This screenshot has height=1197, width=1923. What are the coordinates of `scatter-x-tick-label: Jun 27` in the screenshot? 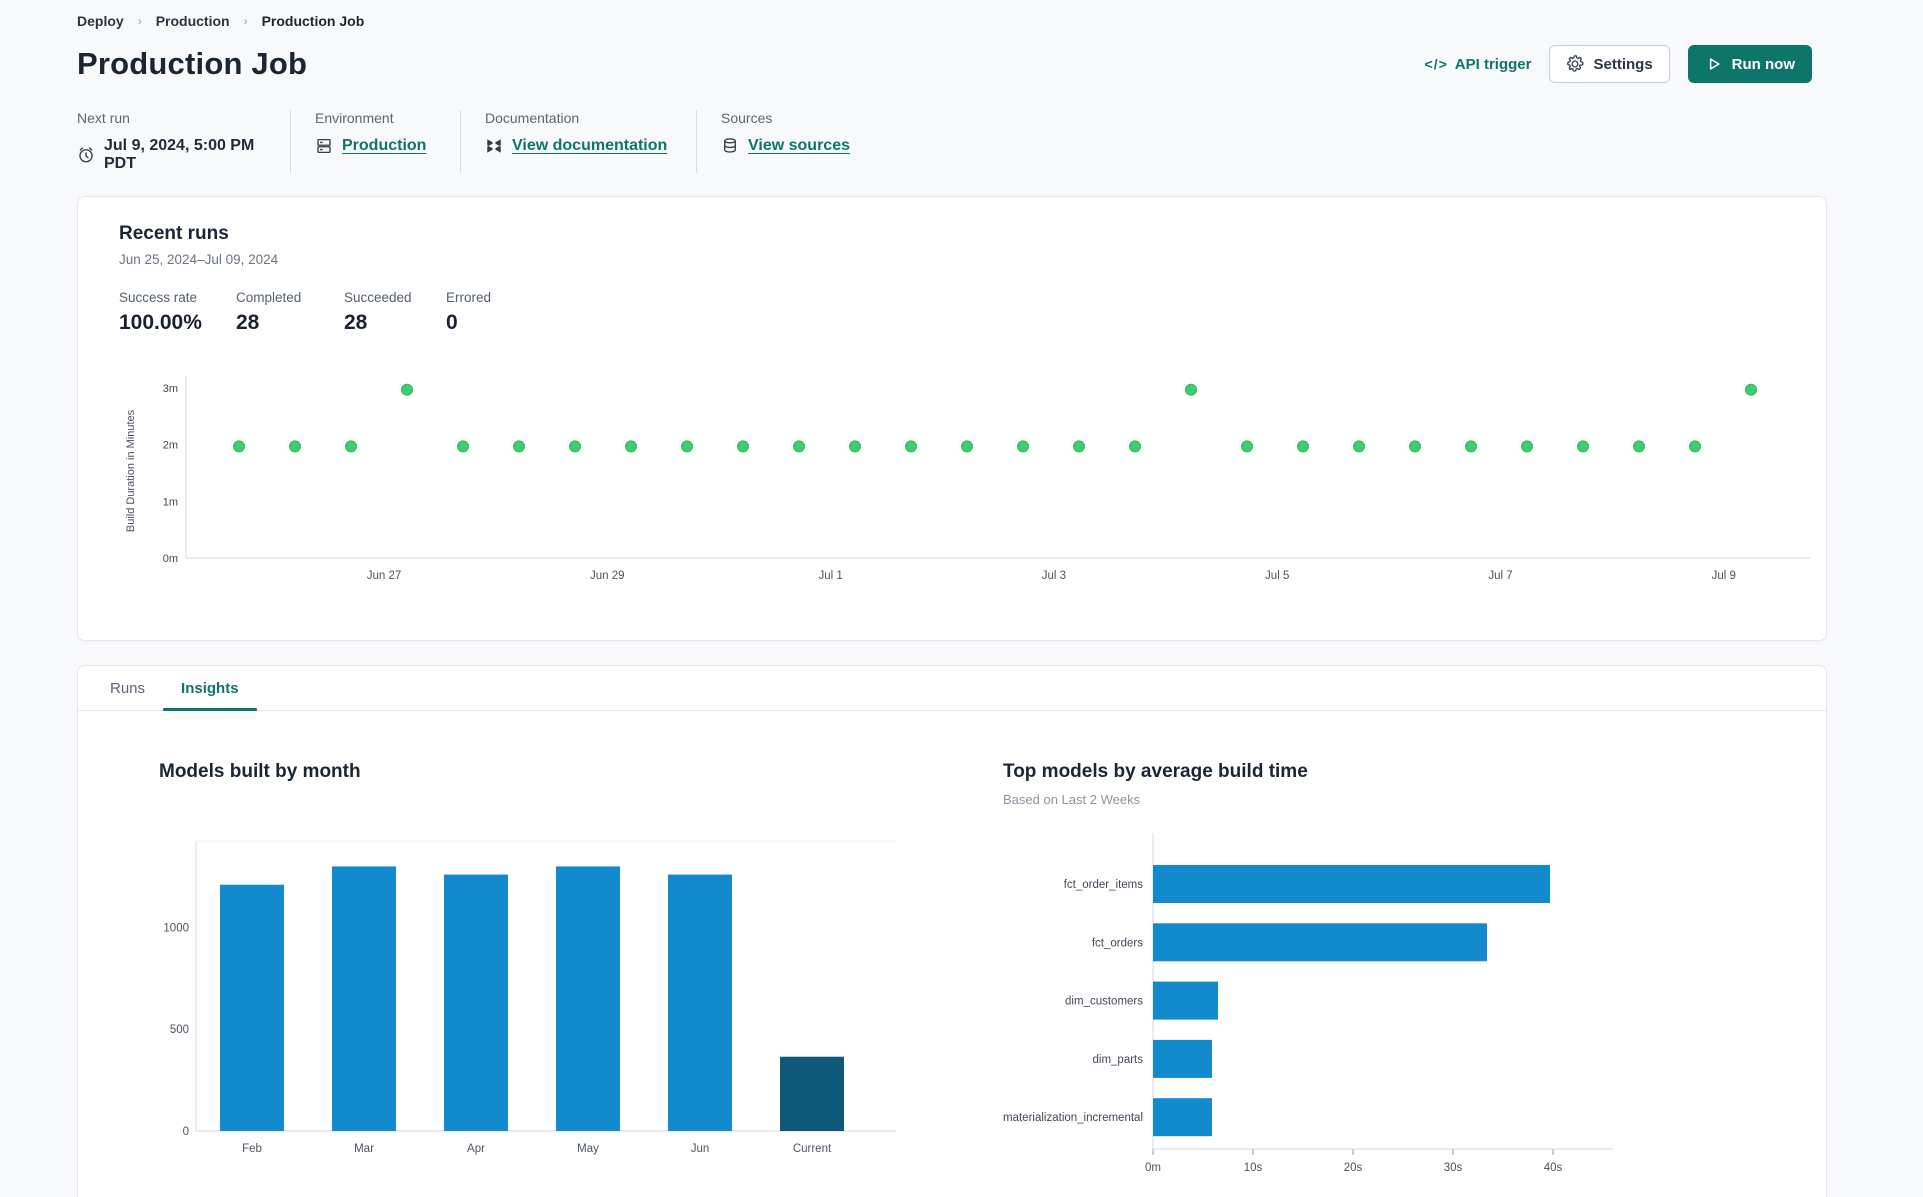 It's located at (384, 576).